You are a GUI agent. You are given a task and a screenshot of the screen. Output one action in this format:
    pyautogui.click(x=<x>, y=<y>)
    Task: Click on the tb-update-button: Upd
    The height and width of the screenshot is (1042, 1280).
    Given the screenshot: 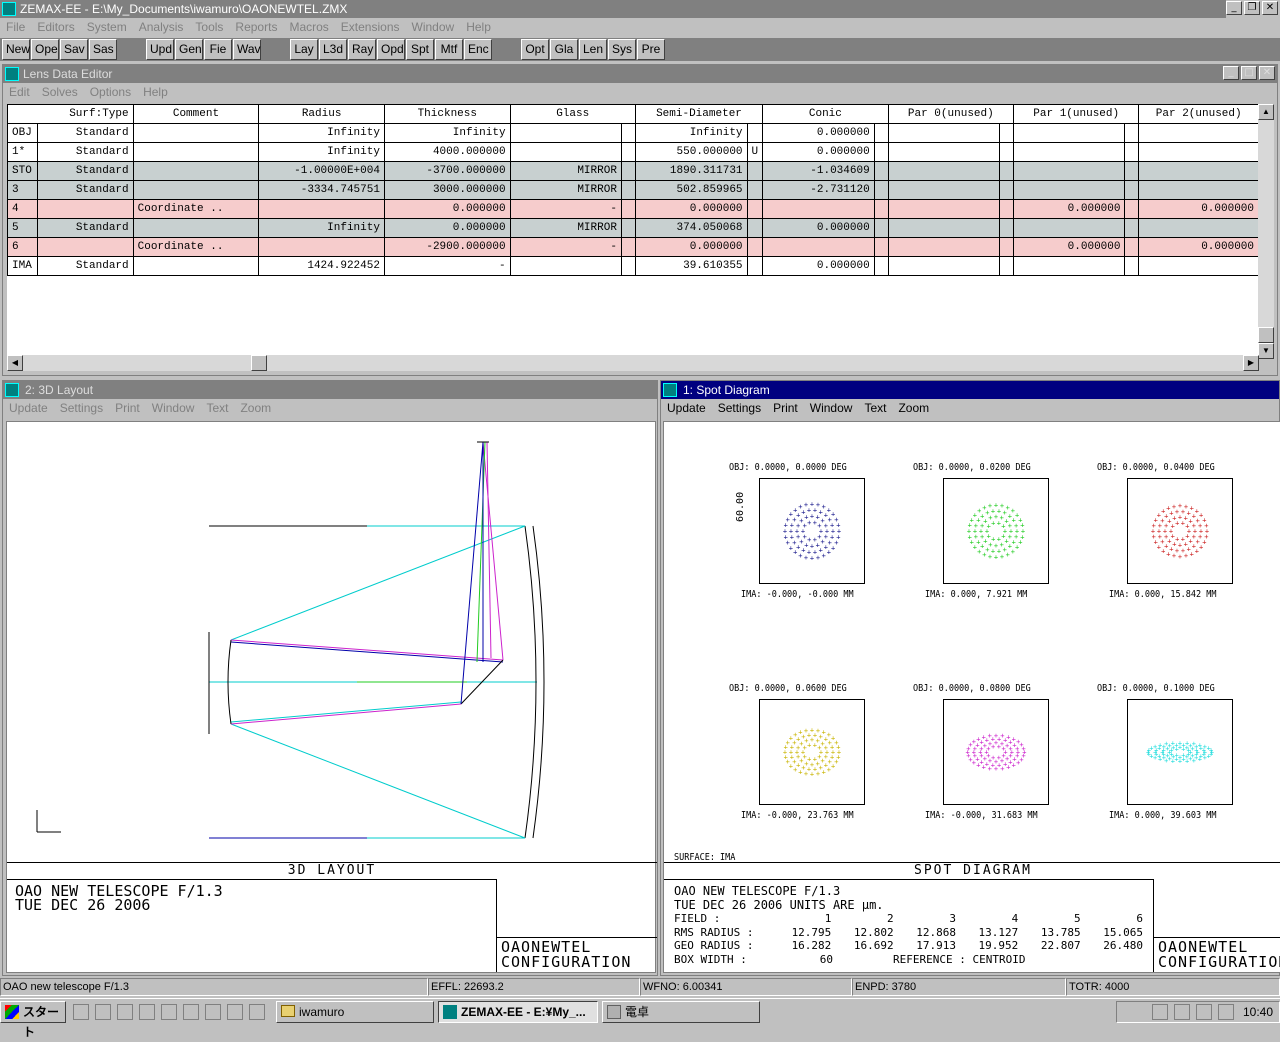 What is the action you would take?
    pyautogui.click(x=160, y=49)
    